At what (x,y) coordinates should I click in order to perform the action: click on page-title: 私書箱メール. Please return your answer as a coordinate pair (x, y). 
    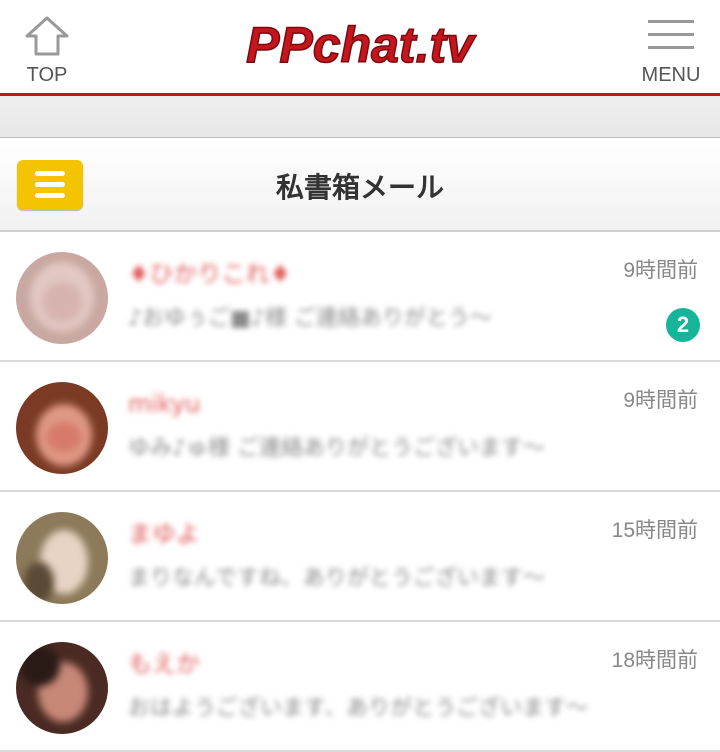
    Looking at the image, I should click on (359, 187).